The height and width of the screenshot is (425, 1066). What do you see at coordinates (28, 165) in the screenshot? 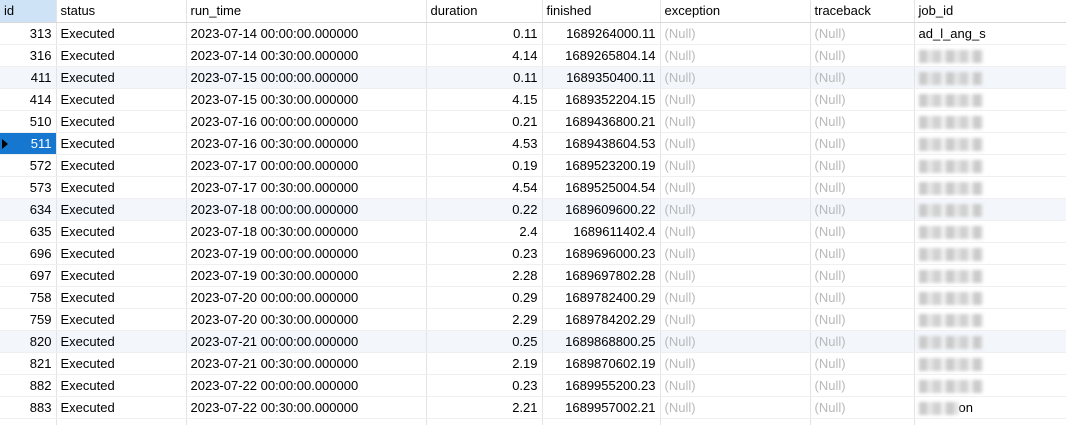
I see `cell-id: 572` at bounding box center [28, 165].